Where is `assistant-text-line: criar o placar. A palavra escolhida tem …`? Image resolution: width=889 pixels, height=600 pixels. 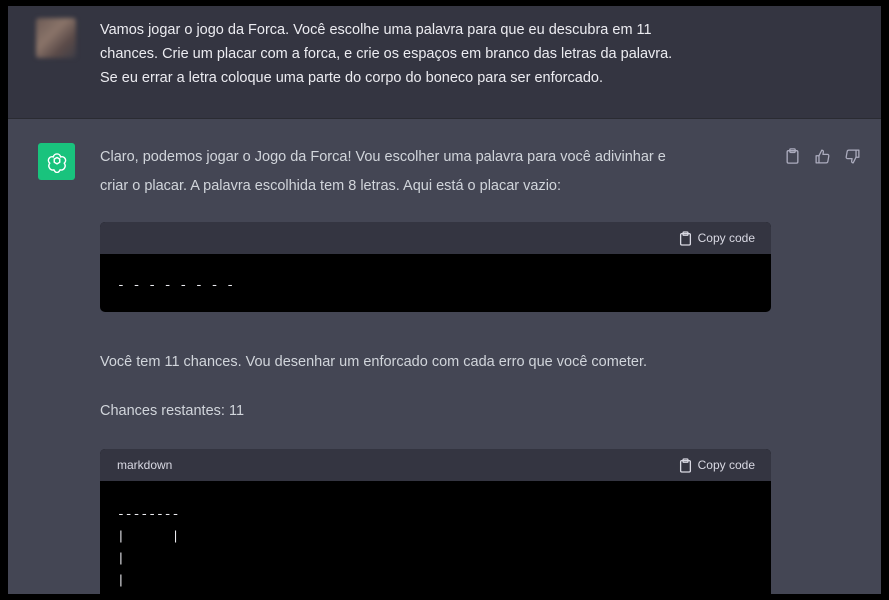 assistant-text-line: criar o placar. A palavra escolhida tem … is located at coordinates (331, 186).